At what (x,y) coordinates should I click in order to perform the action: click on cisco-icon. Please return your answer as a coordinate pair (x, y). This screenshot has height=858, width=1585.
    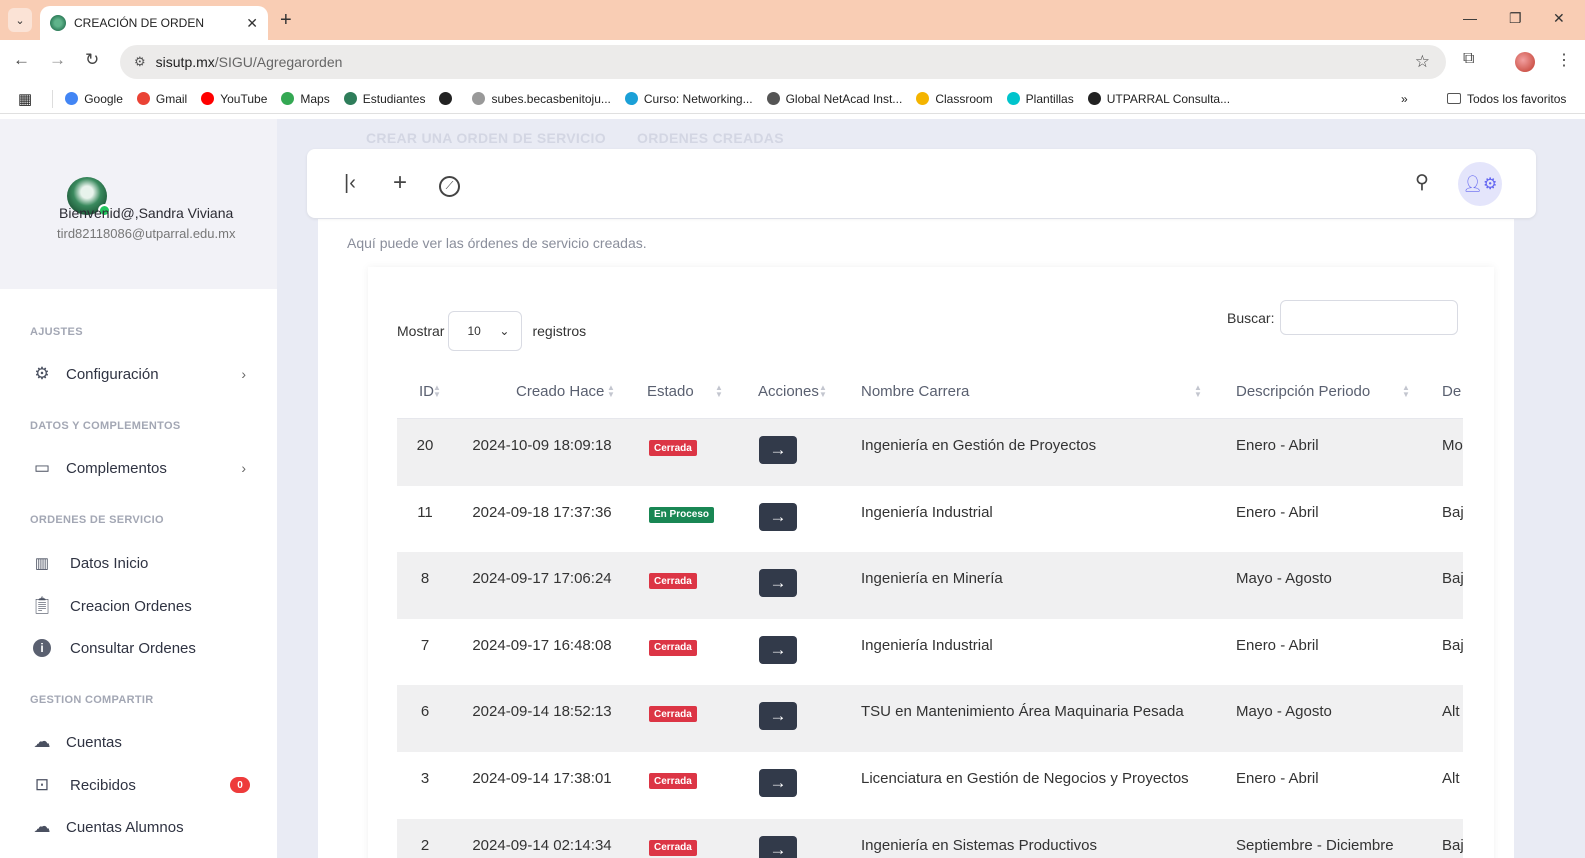
    Looking at the image, I should click on (631, 98).